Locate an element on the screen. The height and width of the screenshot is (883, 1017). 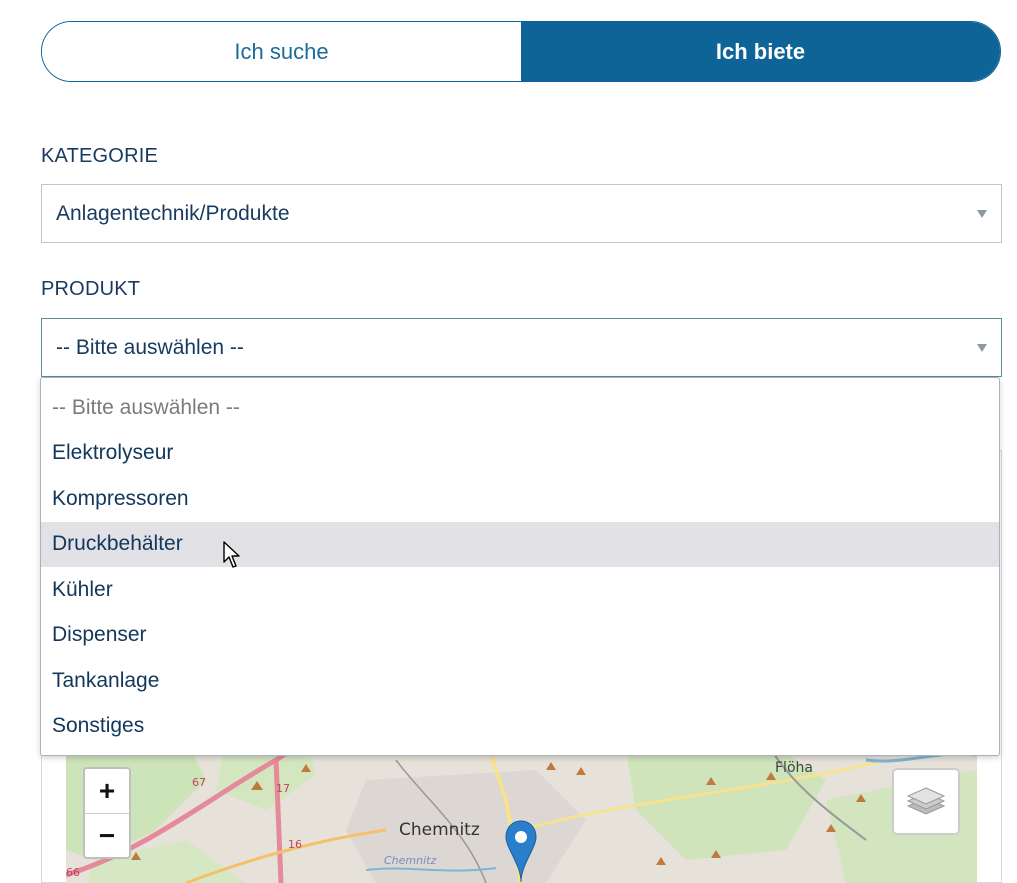
layers-icon is located at coordinates (926, 800).